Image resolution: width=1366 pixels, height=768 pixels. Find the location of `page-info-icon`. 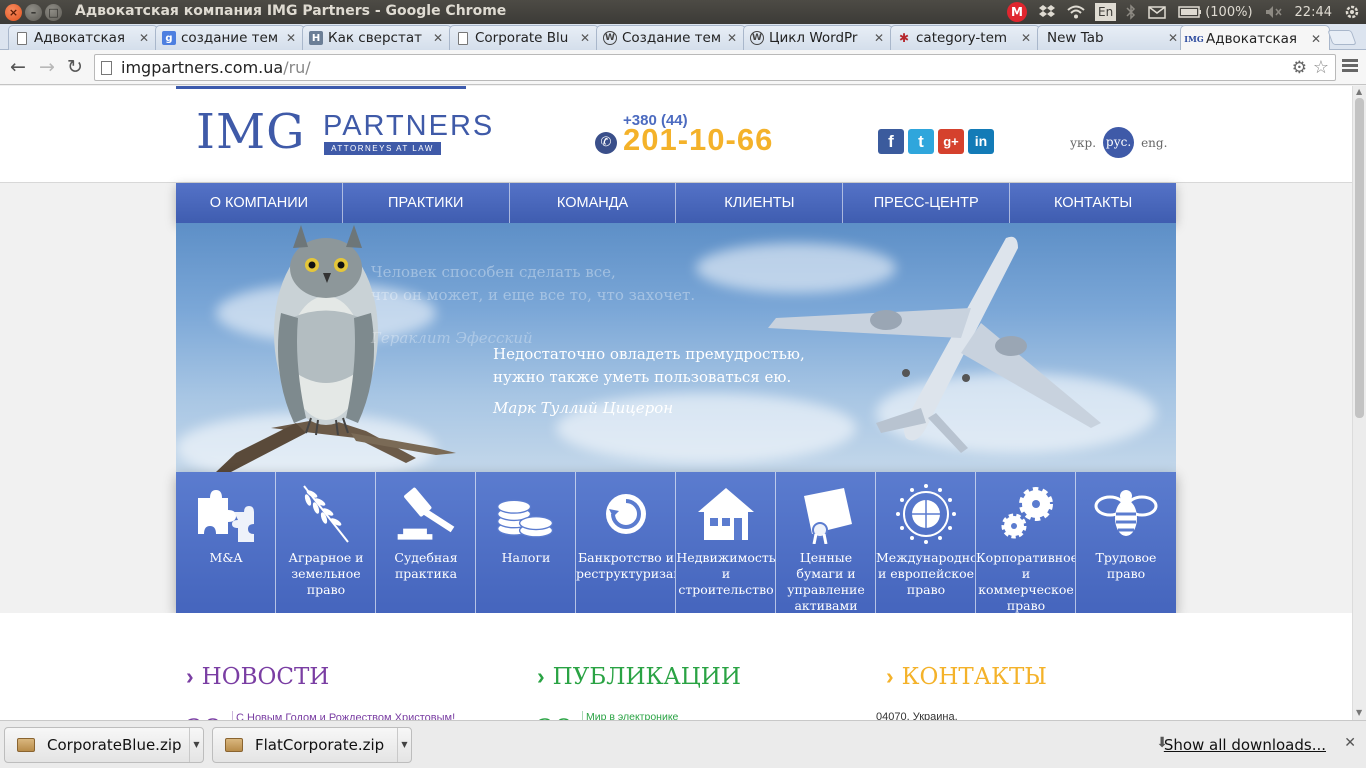

page-info-icon is located at coordinates (106, 68).